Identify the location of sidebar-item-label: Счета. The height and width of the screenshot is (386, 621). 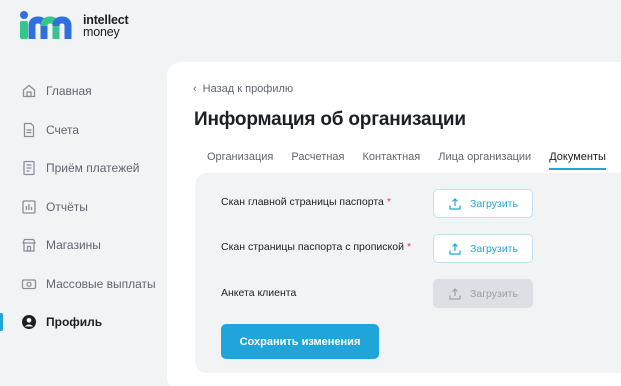
(63, 129).